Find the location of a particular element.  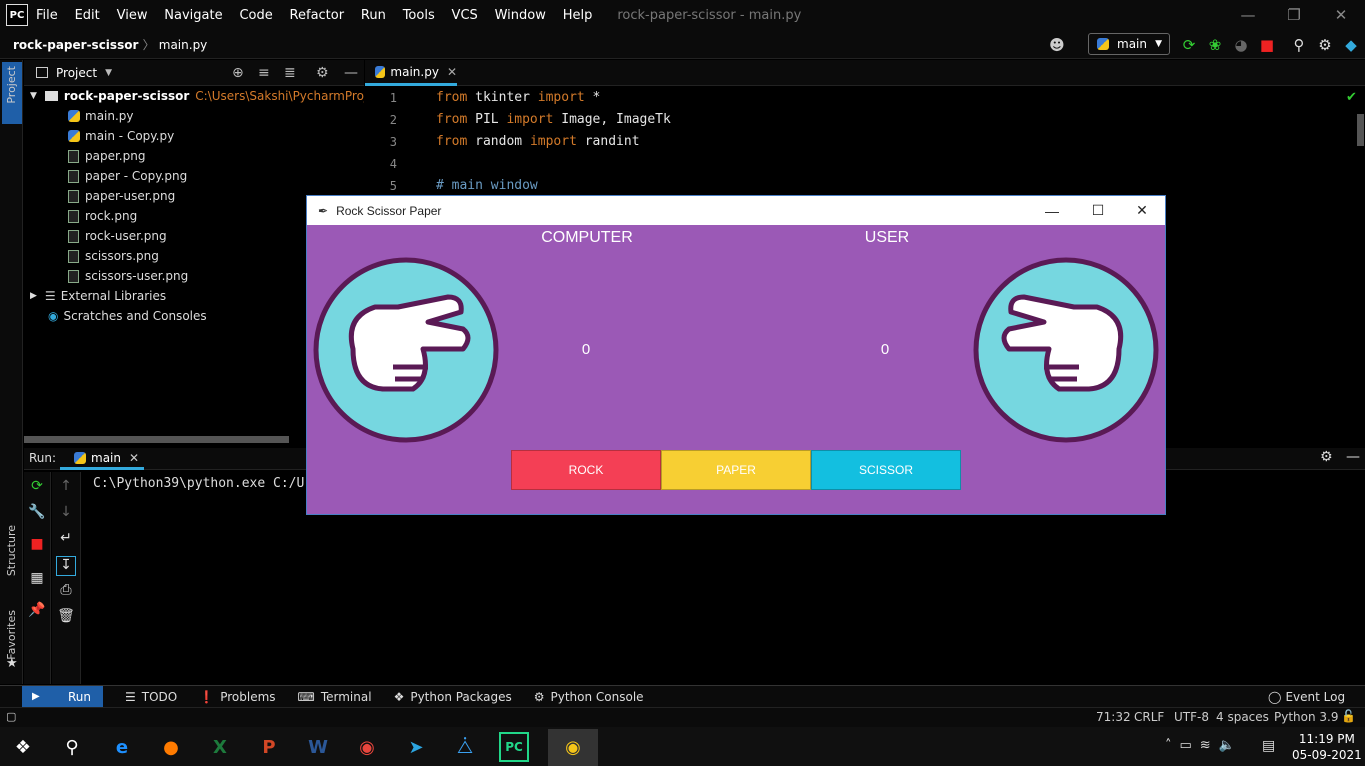

rock-button: ROCK is located at coordinates (586, 470).